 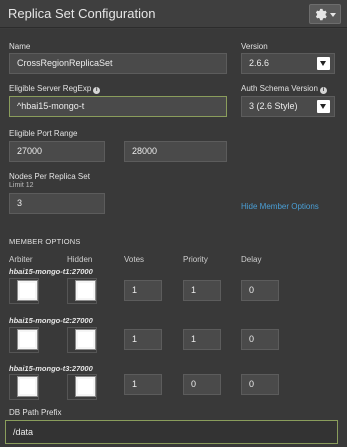 What do you see at coordinates (80, 259) in the screenshot?
I see `column-header-hidden: Hidden` at bounding box center [80, 259].